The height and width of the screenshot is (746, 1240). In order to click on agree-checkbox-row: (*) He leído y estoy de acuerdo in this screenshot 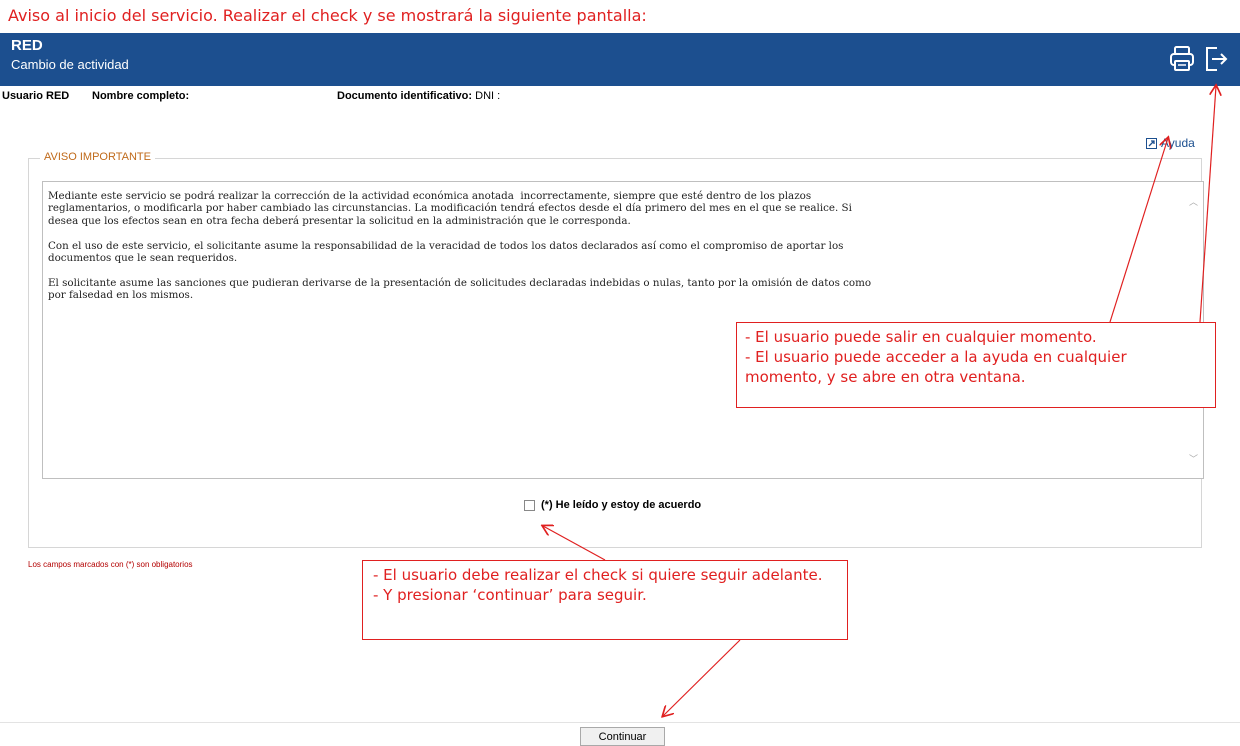, I will do `click(612, 505)`.